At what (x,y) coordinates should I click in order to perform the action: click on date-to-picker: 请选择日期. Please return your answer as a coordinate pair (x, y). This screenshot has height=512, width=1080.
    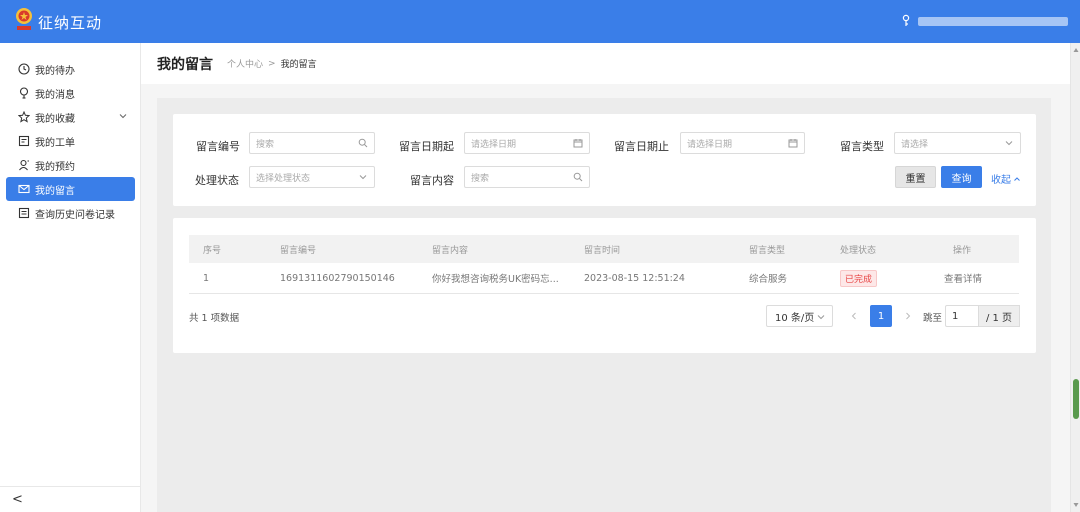
    Looking at the image, I should click on (742, 143).